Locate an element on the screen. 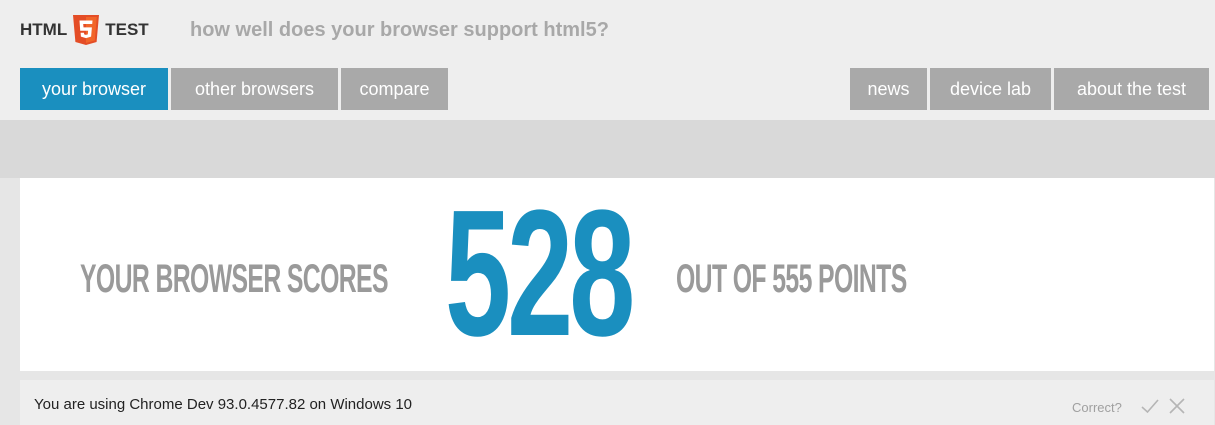  spacer-band is located at coordinates (607, 149).